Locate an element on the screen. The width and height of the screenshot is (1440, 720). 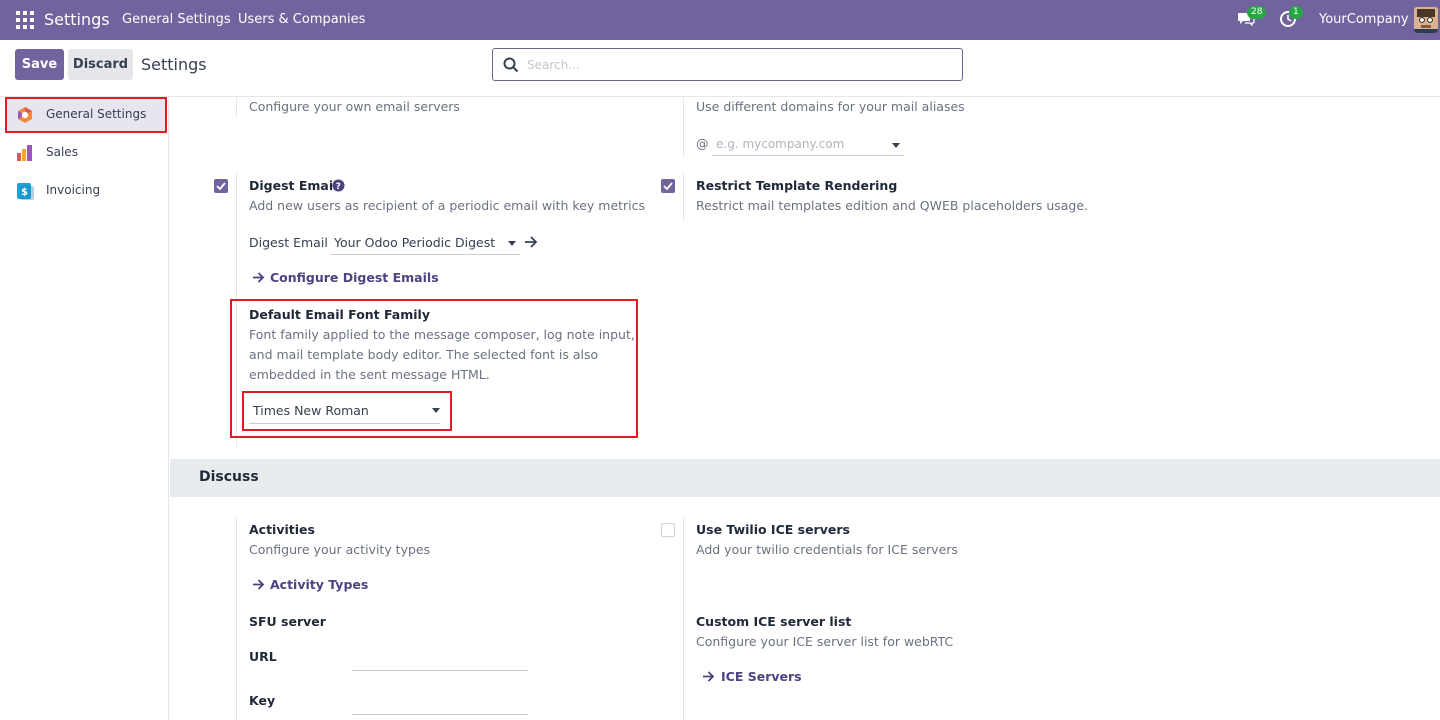
activities-count-badge: 1 is located at coordinates (1296, 12).